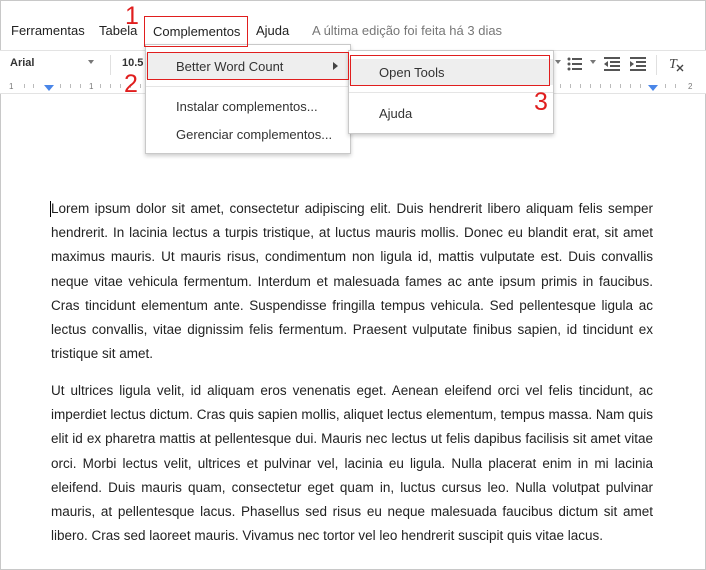 This screenshot has width=706, height=570. What do you see at coordinates (451, 113) in the screenshot?
I see `menu-item-help: Ajuda` at bounding box center [451, 113].